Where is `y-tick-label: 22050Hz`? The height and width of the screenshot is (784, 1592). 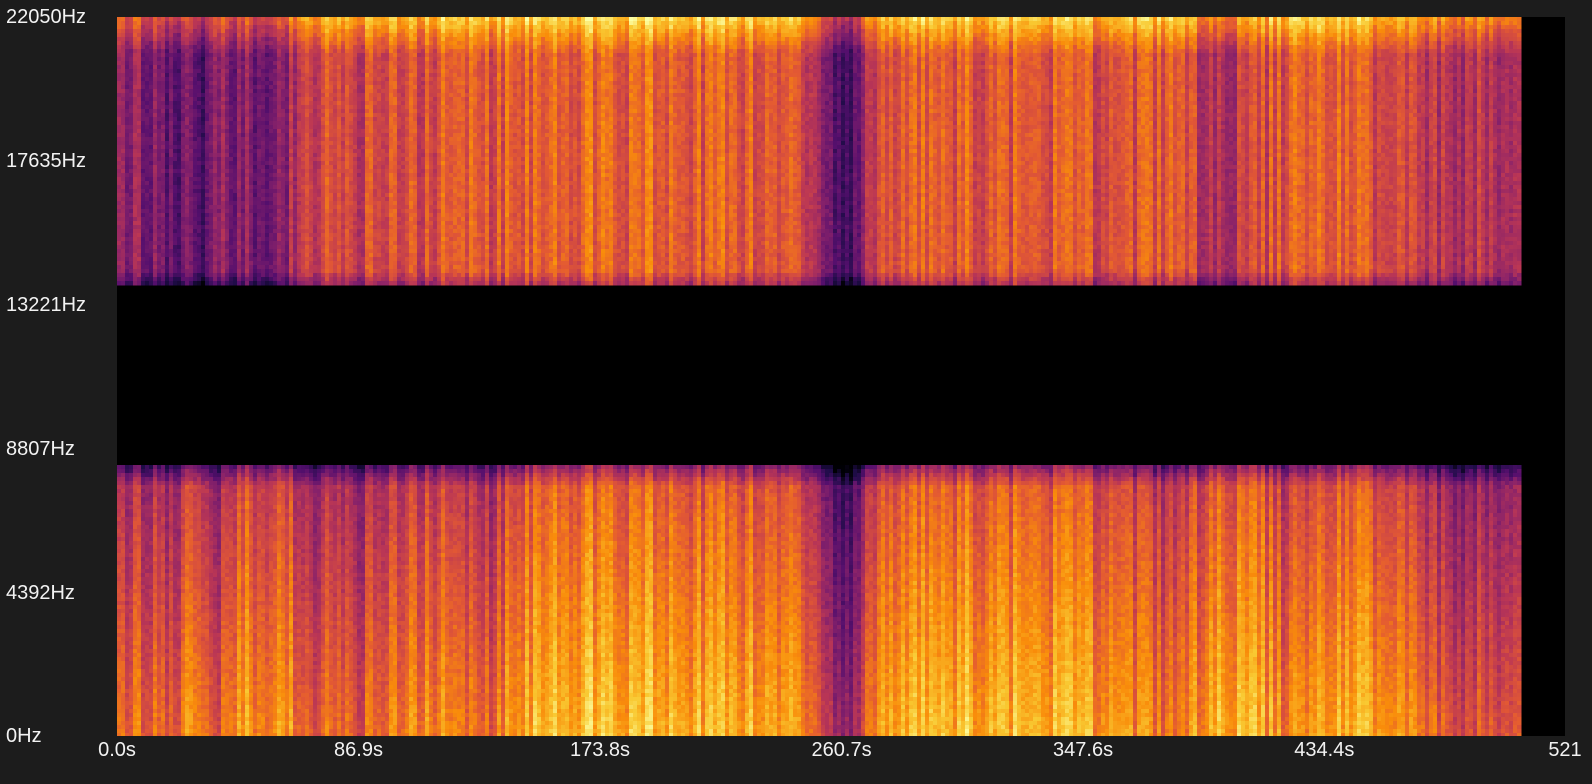
y-tick-label: 22050Hz is located at coordinates (46, 17).